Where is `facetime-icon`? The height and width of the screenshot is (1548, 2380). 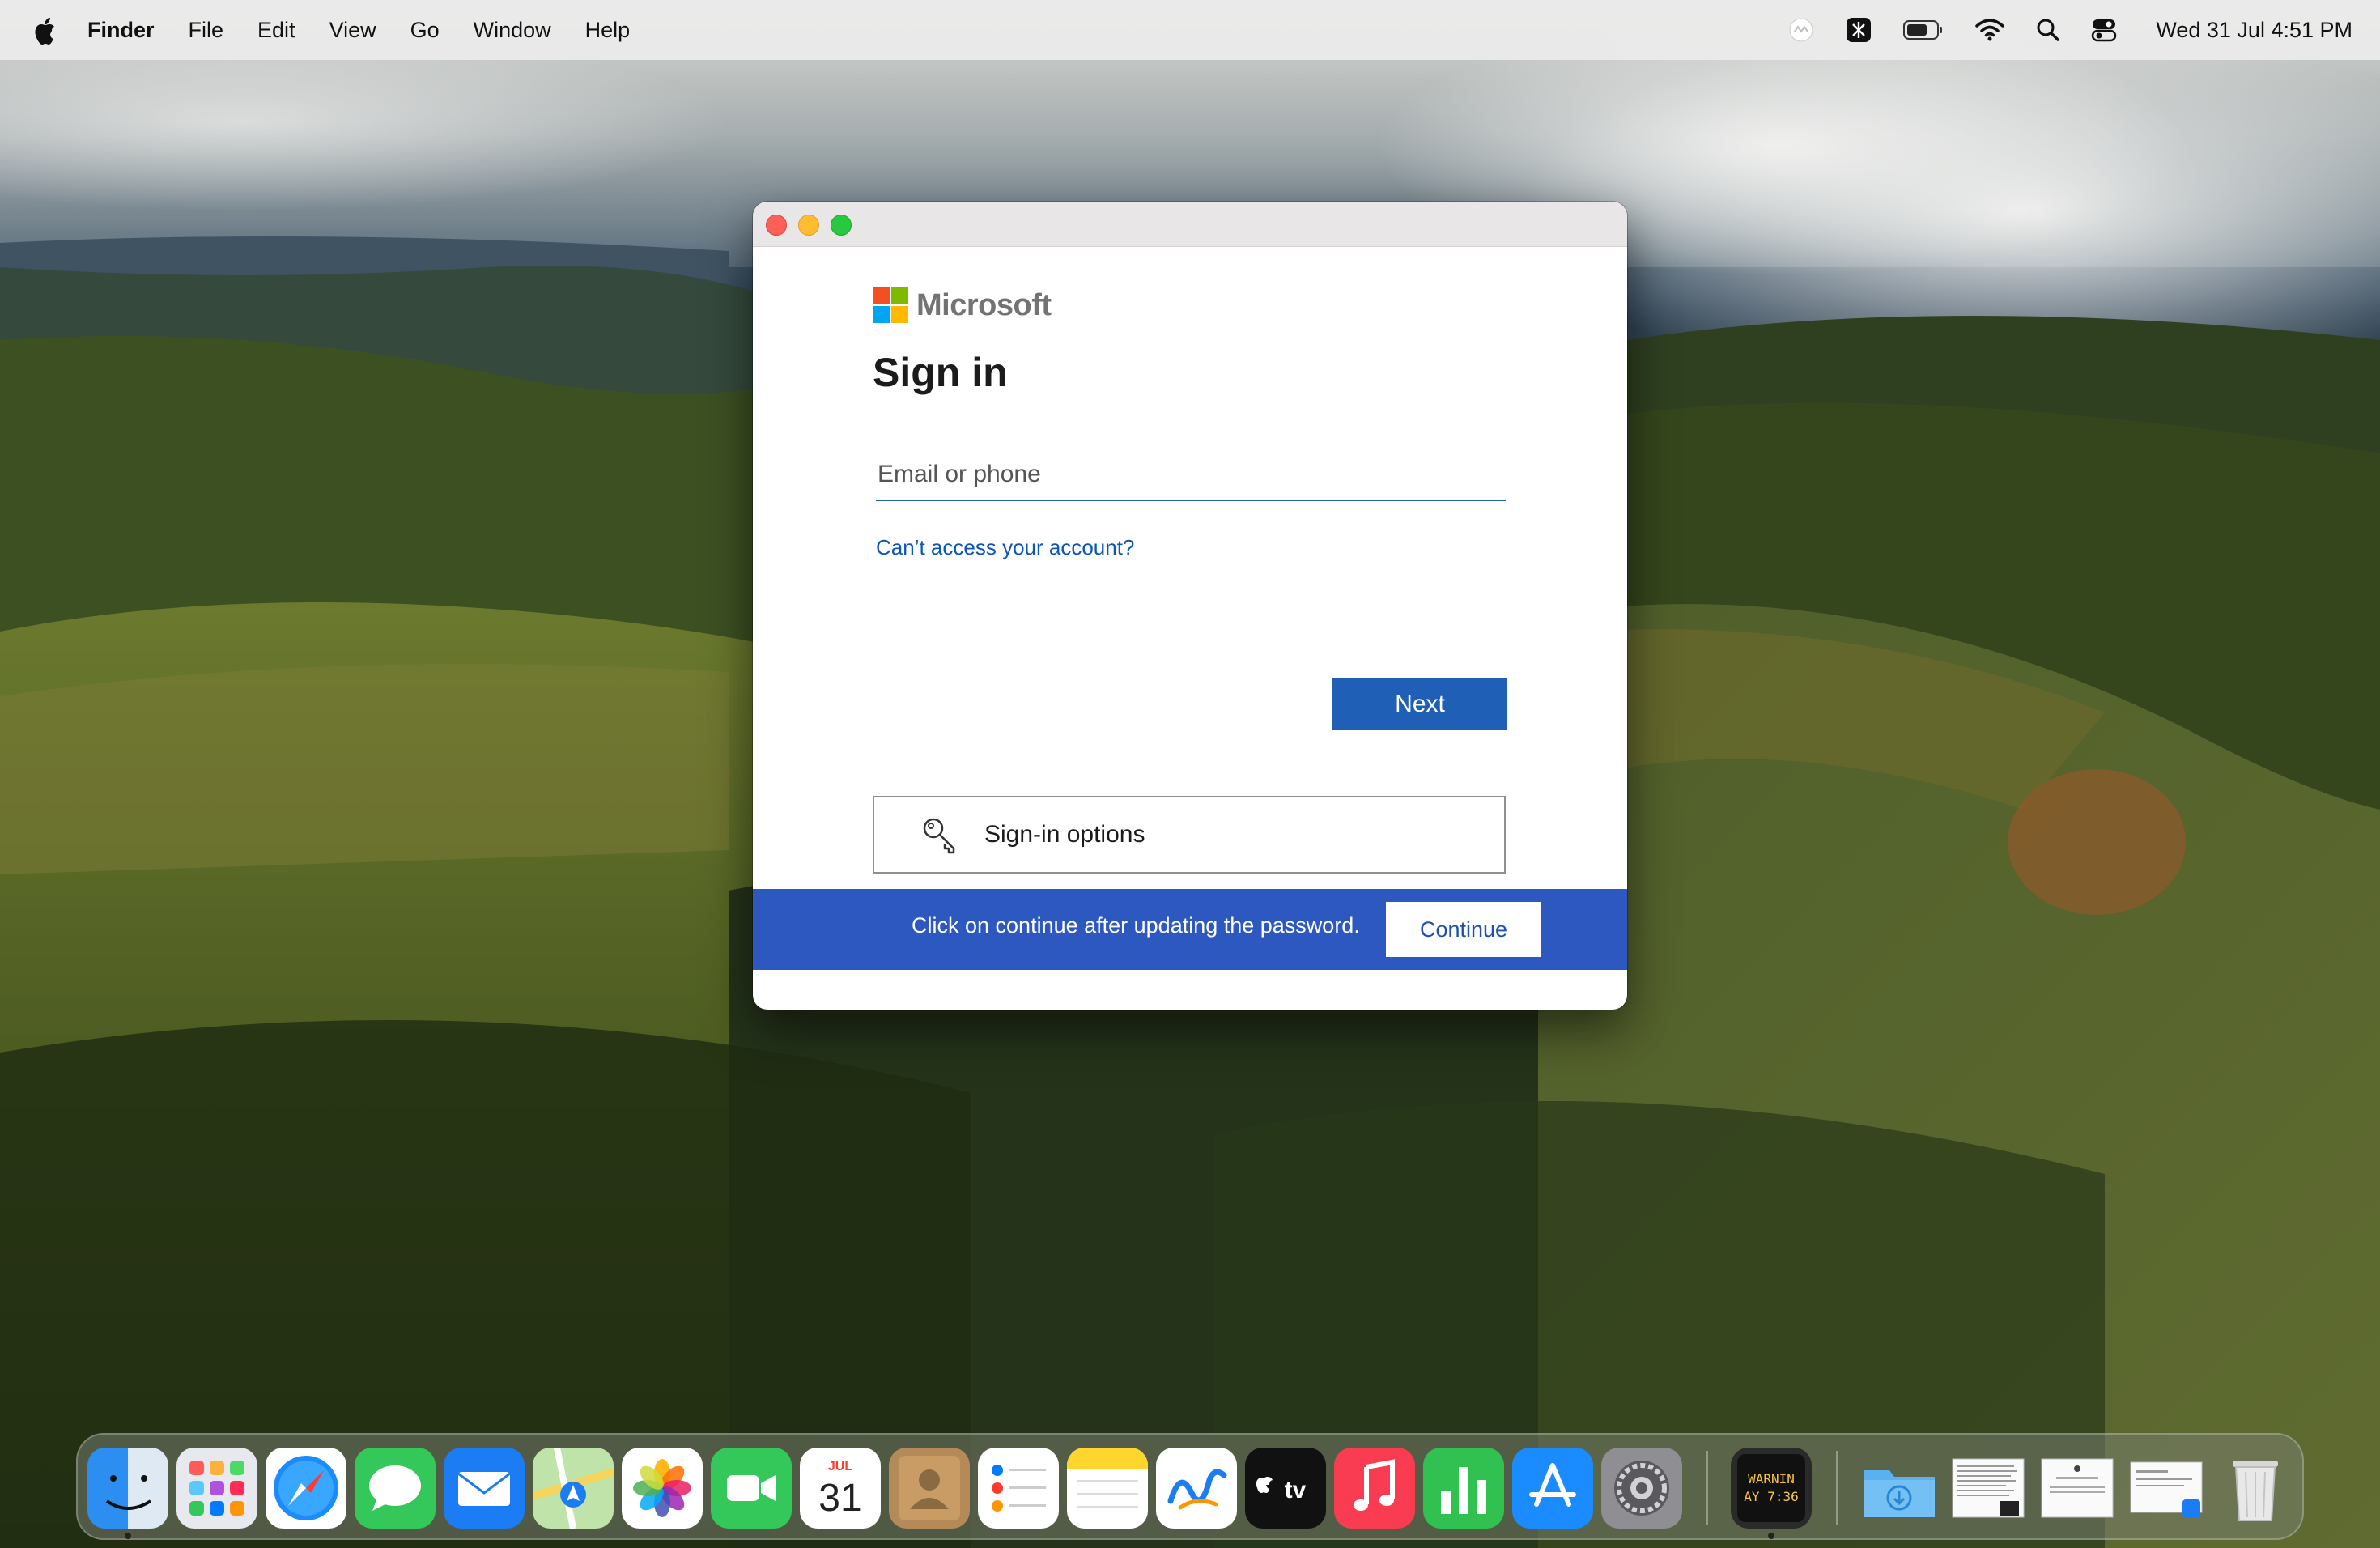 facetime-icon is located at coordinates (751, 1489).